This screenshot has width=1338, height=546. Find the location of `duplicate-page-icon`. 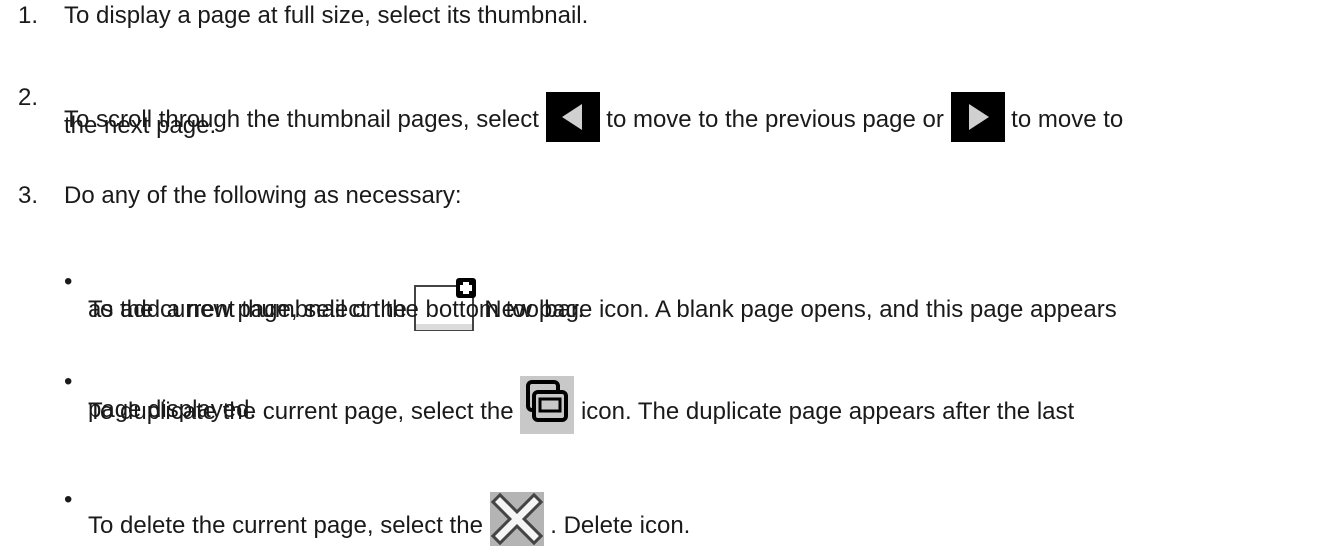

duplicate-page-icon is located at coordinates (547, 405).